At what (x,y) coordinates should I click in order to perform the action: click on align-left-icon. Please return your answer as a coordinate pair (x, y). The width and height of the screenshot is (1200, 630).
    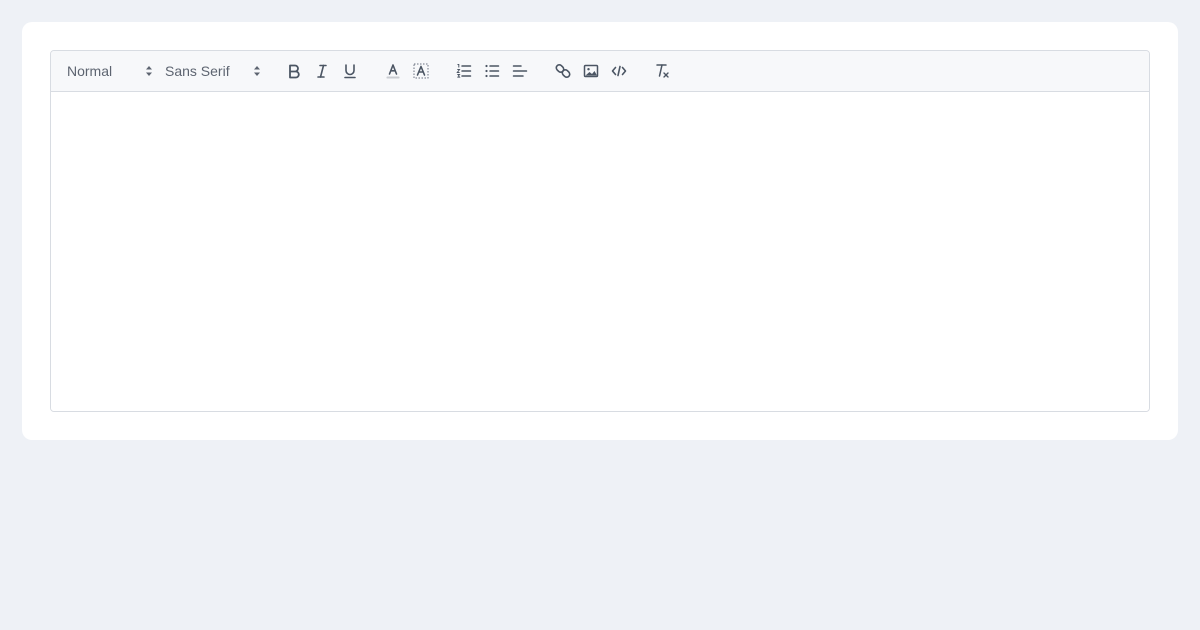
    Looking at the image, I should click on (520, 71).